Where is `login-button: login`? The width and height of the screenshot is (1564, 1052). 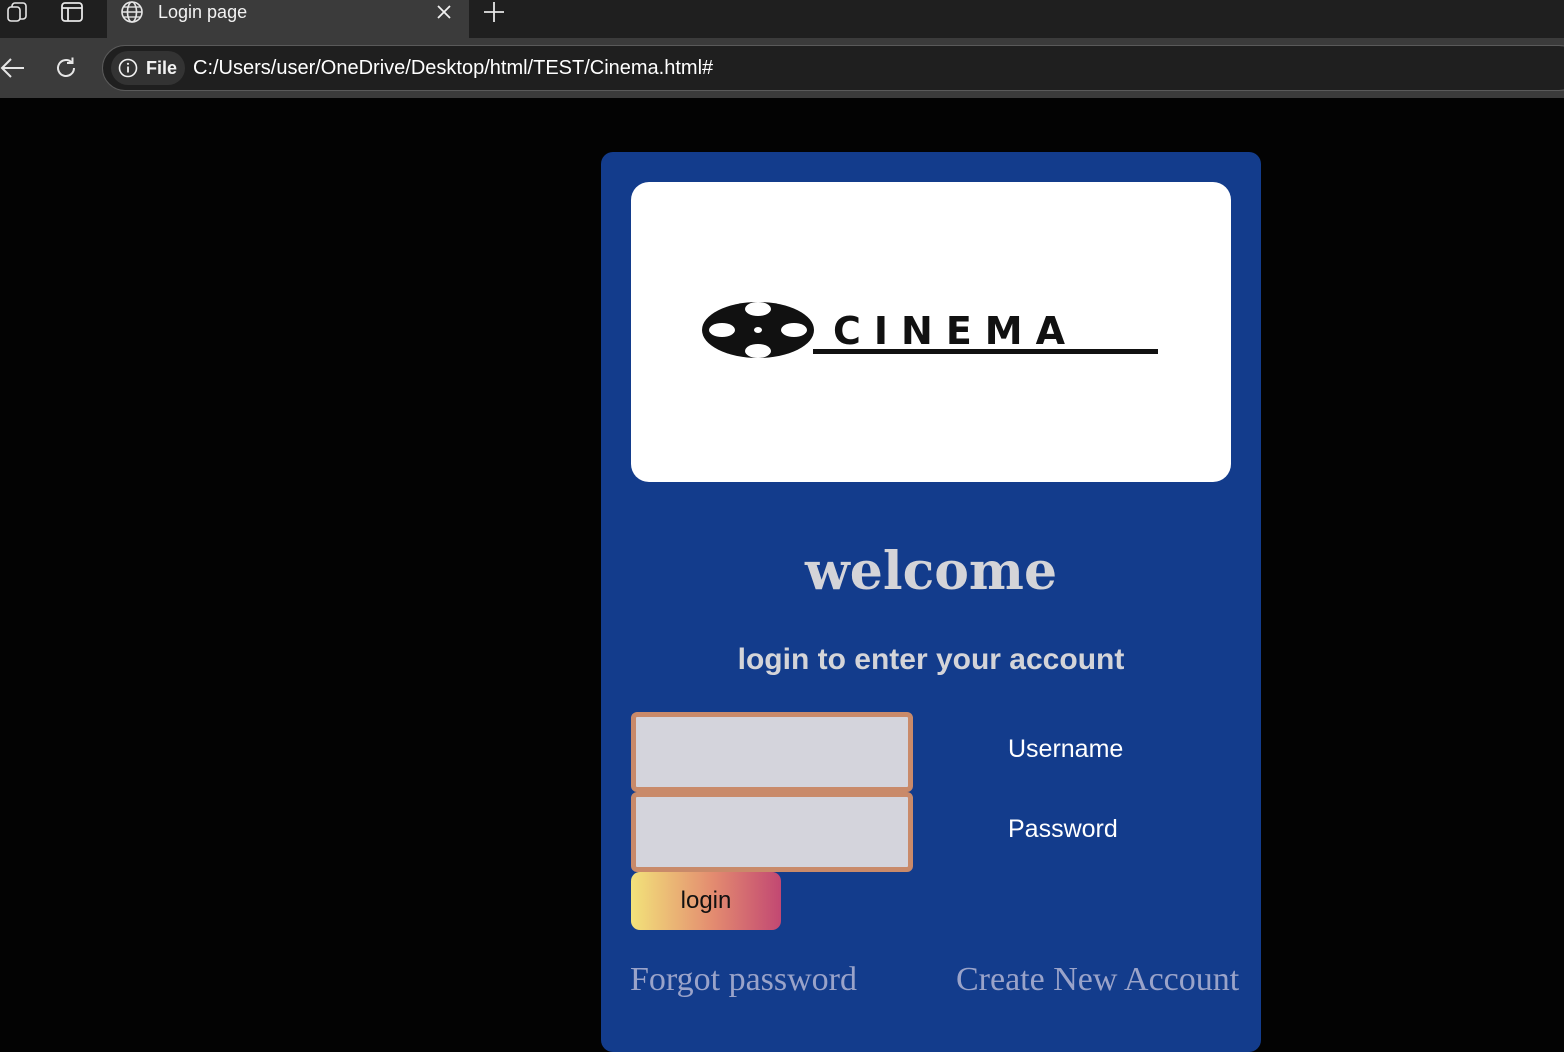 login-button: login is located at coordinates (706, 901).